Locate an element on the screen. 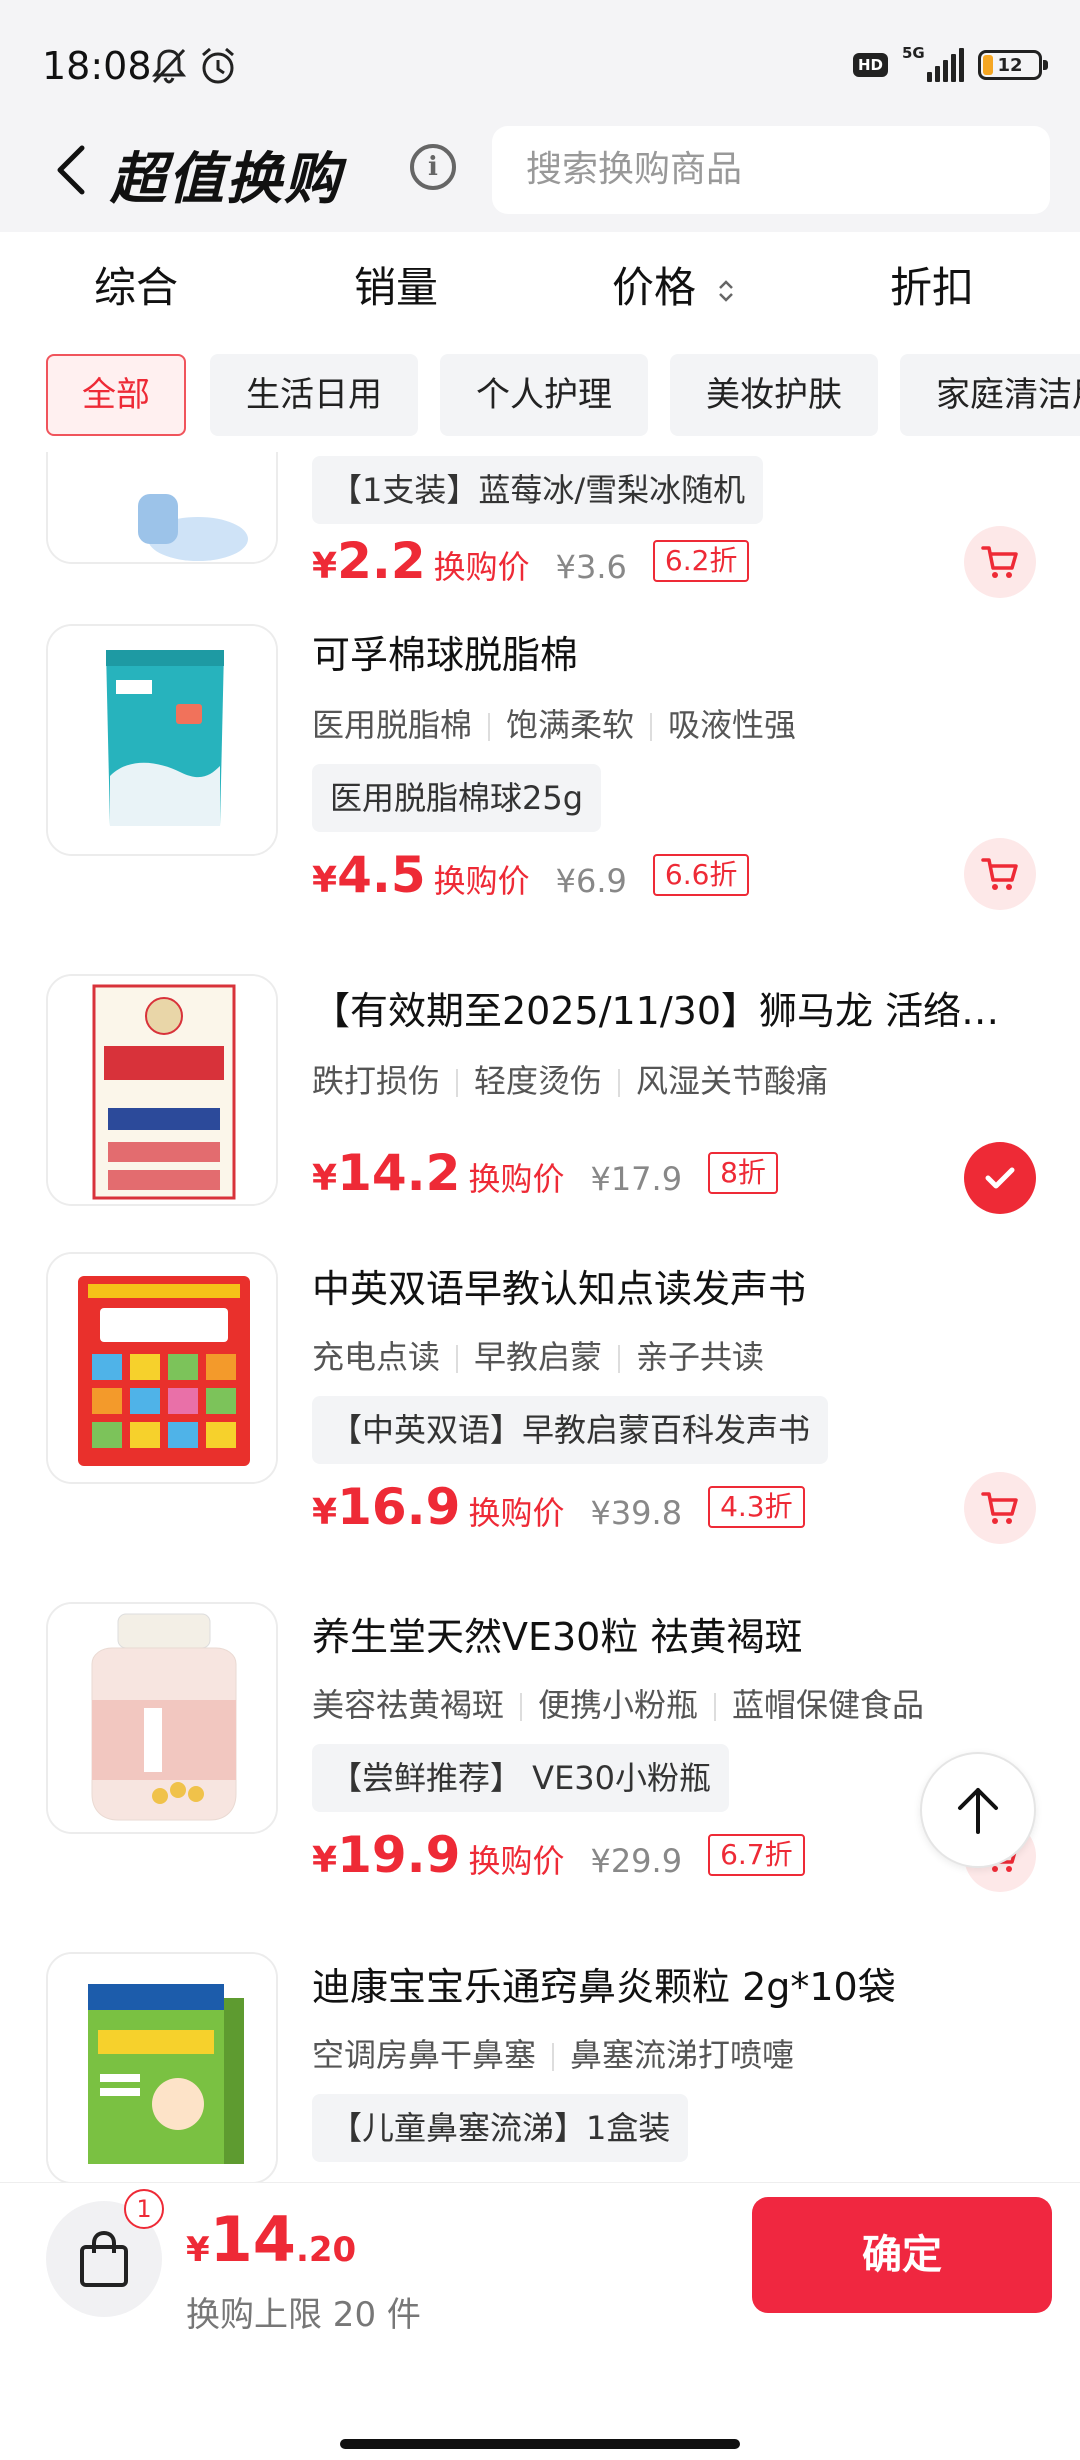 The width and height of the screenshot is (1080, 2460). chip-all: 全部 is located at coordinates (116, 395).